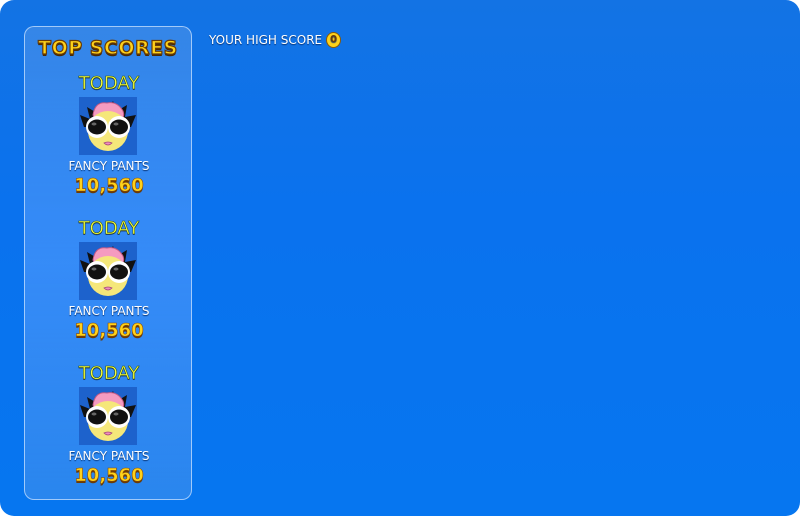 The height and width of the screenshot is (516, 800). I want to click on high-score-label: YOUR HIGH SCORE, so click(266, 40).